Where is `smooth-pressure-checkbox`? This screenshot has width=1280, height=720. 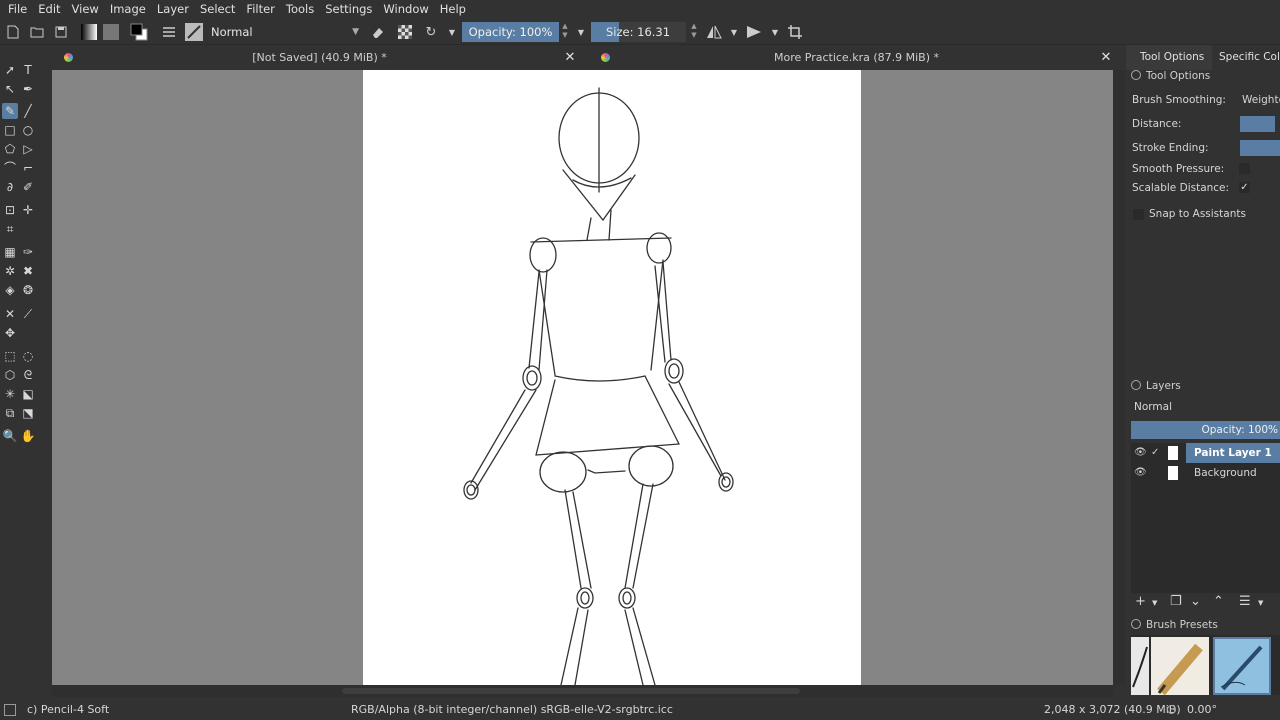
smooth-pressure-checkbox is located at coordinates (1244, 168).